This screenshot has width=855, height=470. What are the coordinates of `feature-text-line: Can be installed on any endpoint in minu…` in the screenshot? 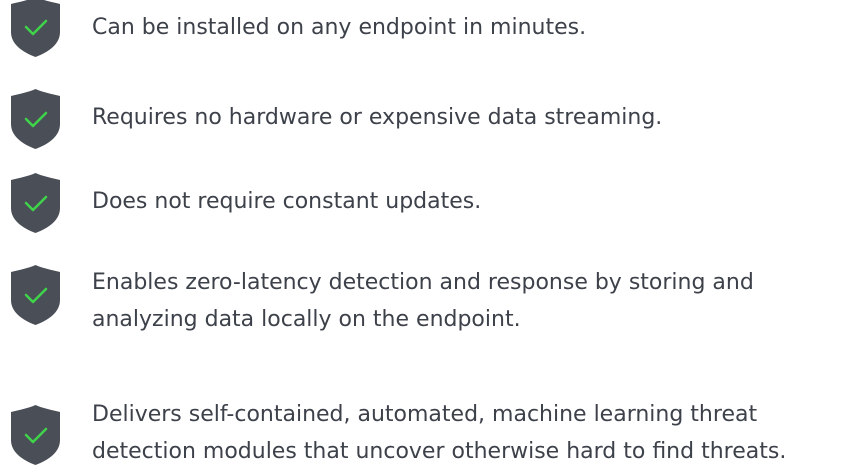 It's located at (339, 27).